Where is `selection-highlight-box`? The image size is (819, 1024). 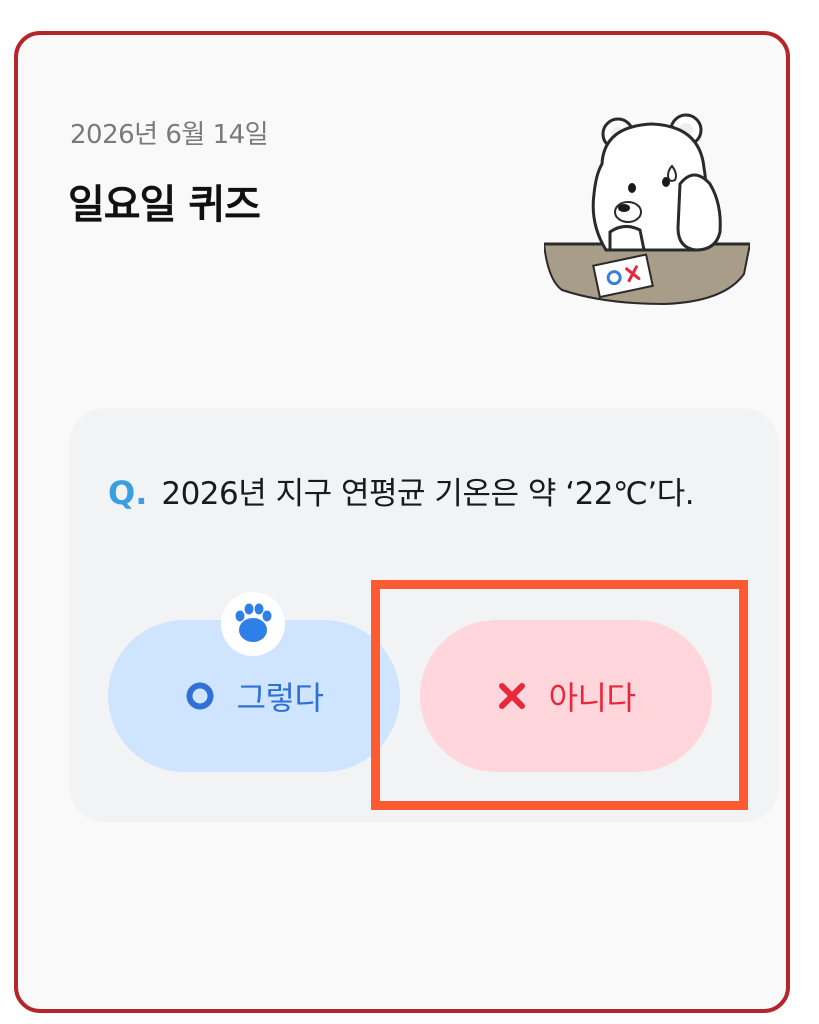
selection-highlight-box is located at coordinates (559, 695).